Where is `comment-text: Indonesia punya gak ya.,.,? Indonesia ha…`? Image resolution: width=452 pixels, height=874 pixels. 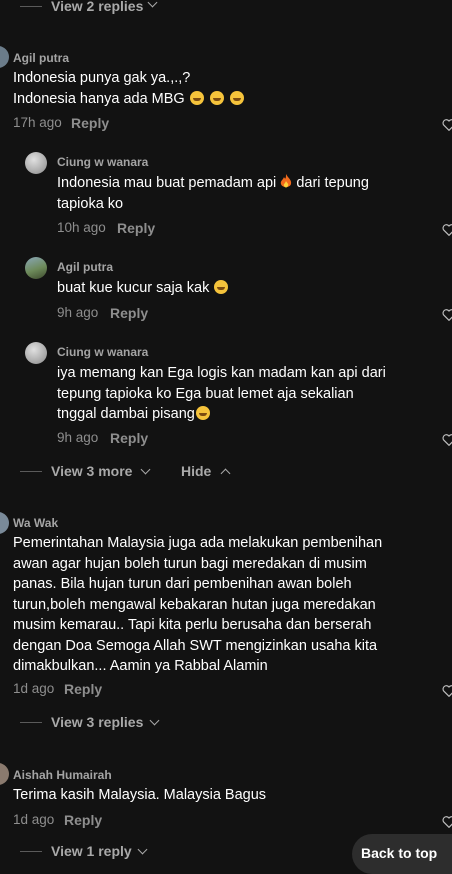
comment-text: Indonesia punya gak ya.,.,? Indonesia ha… is located at coordinates (129, 88).